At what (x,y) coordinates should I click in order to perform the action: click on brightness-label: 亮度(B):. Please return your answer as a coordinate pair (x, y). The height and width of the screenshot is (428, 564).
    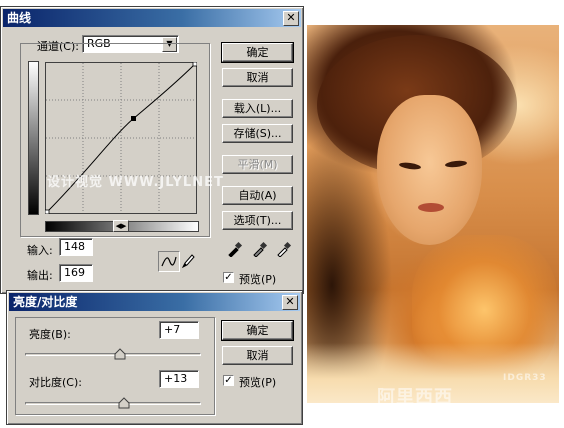
    Looking at the image, I should click on (50, 334).